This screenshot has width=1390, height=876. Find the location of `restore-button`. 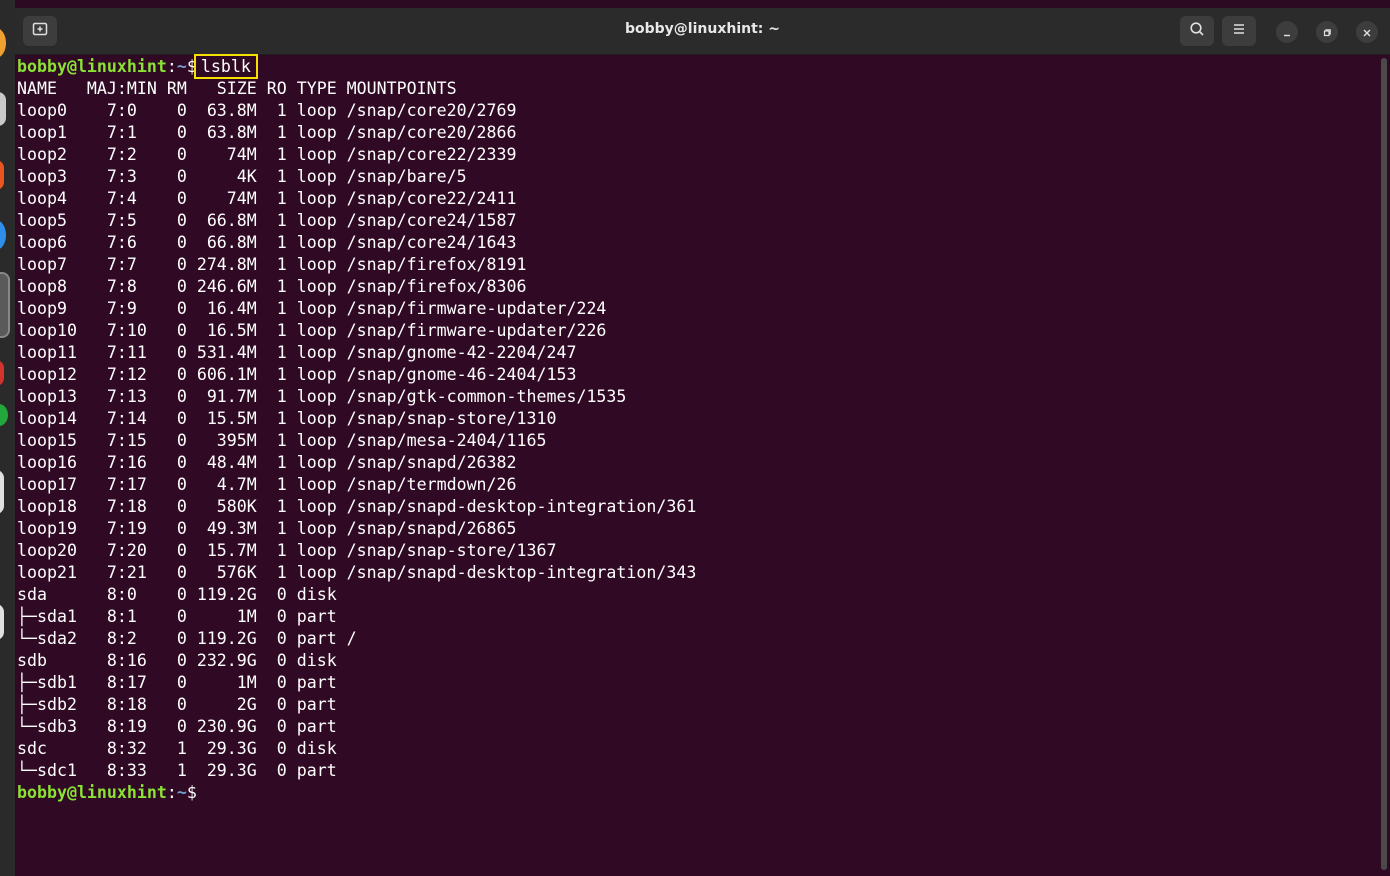

restore-button is located at coordinates (1327, 32).